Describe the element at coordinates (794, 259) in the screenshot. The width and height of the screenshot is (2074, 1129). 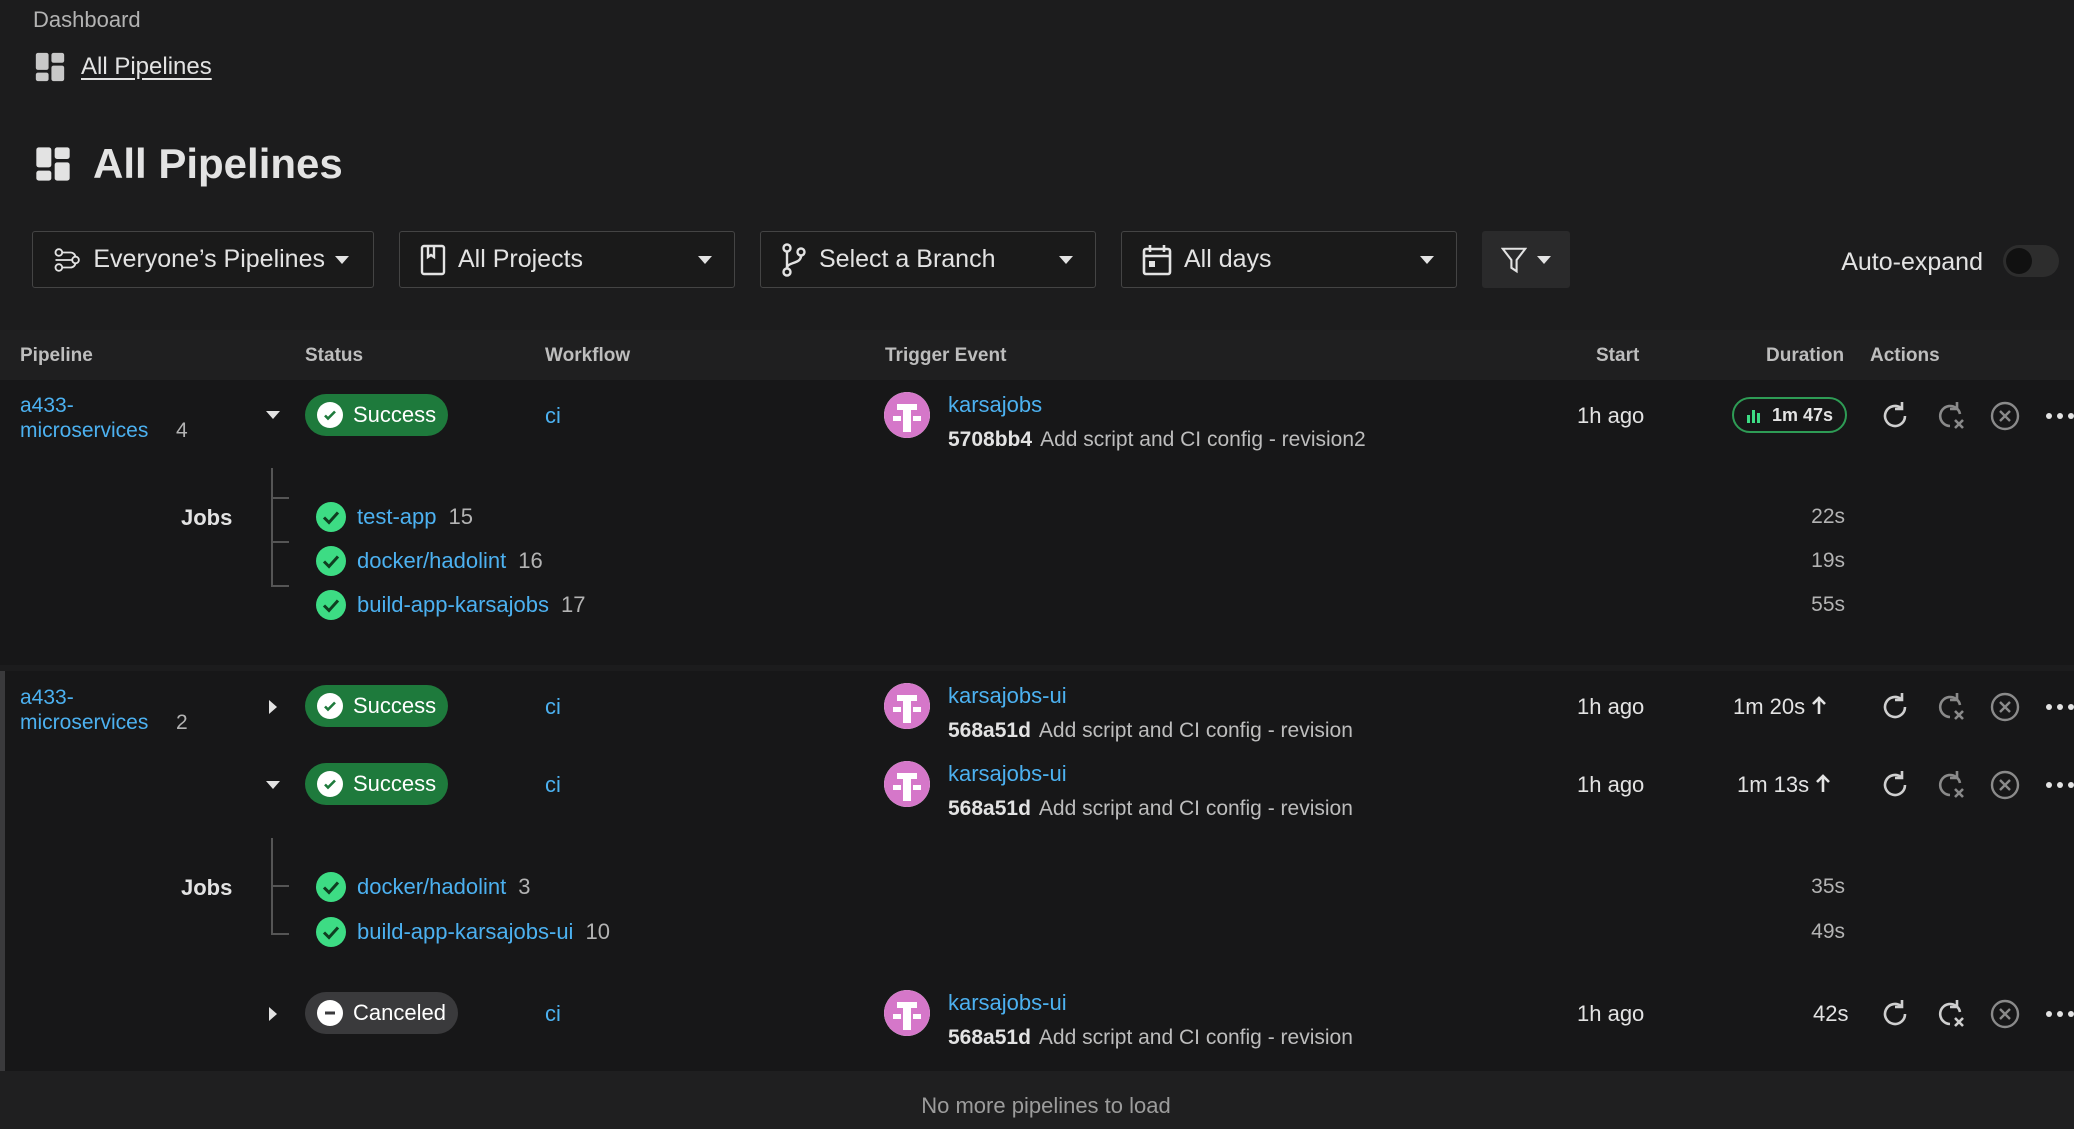
I see `branch-icon` at that location.